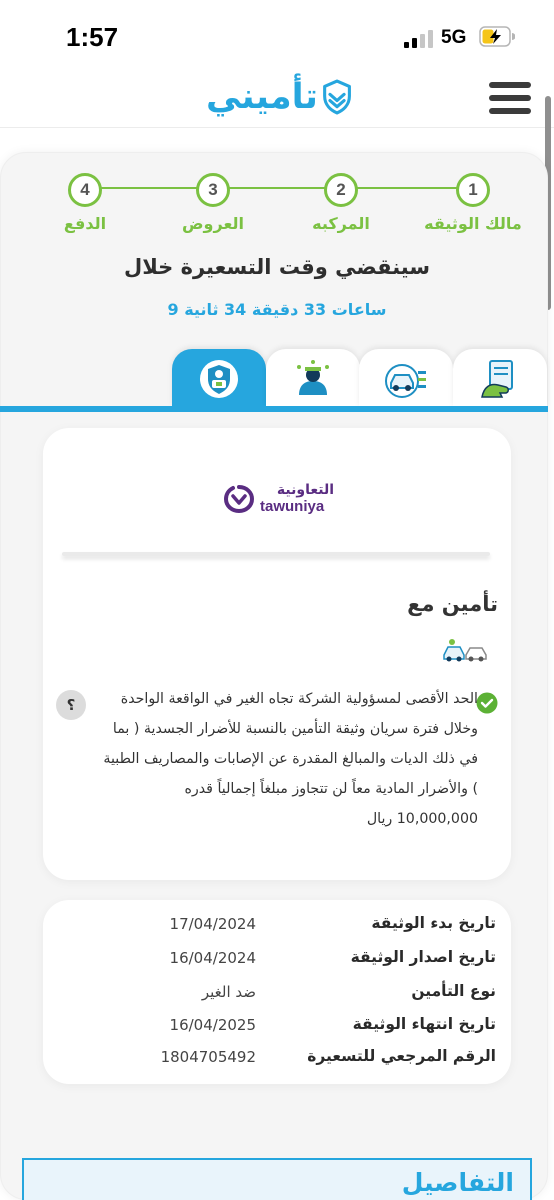 Image resolution: width=554 pixels, height=1200 pixels. I want to click on help-button: ؟, so click(71, 705).